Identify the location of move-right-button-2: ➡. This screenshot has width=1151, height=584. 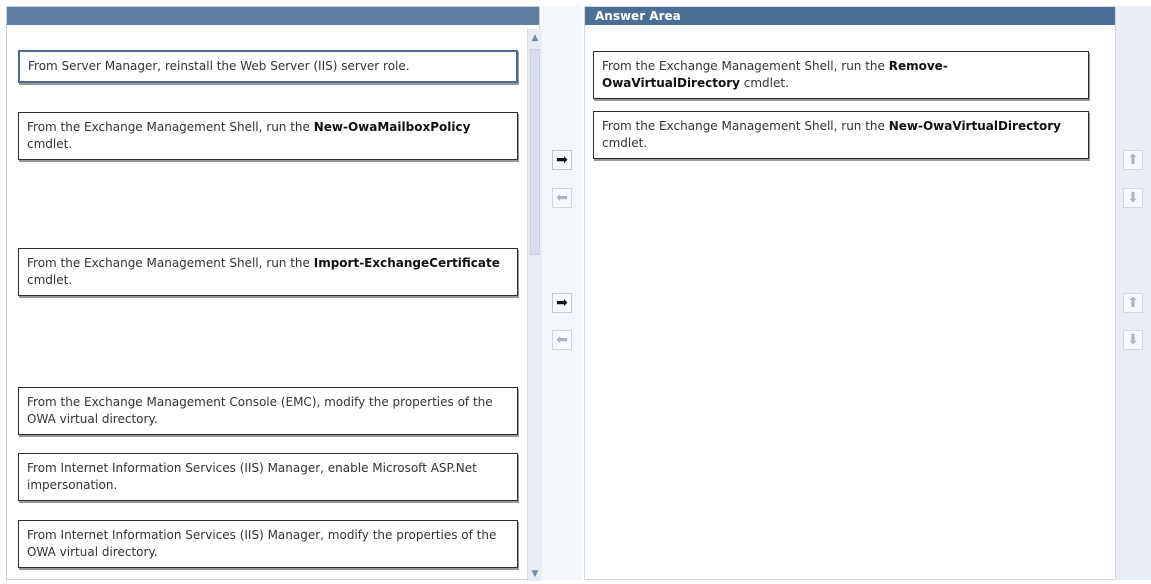
(562, 303).